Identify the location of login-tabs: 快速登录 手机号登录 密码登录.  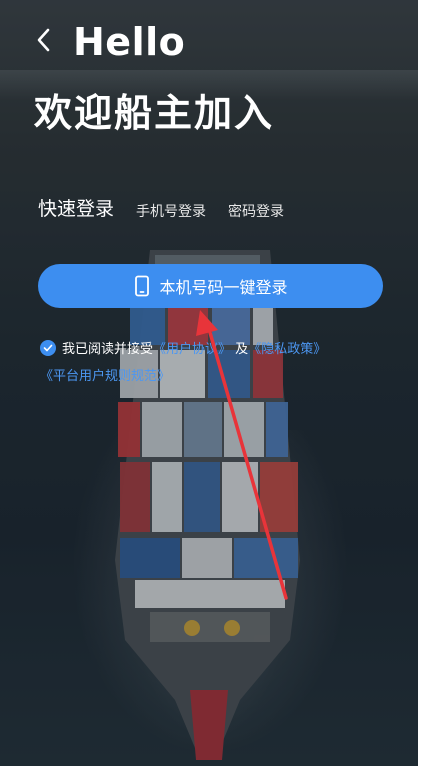
(172, 207).